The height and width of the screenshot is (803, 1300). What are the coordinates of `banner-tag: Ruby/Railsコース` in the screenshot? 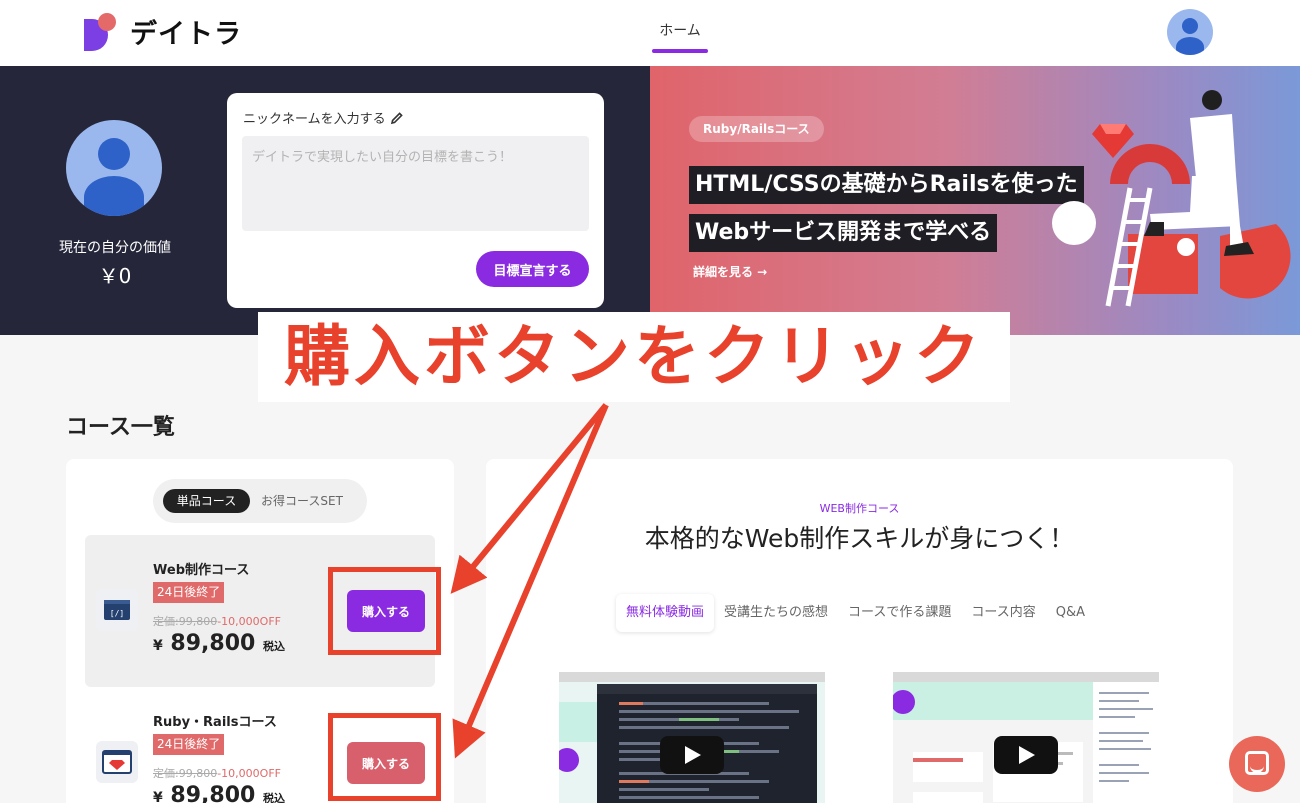 It's located at (756, 129).